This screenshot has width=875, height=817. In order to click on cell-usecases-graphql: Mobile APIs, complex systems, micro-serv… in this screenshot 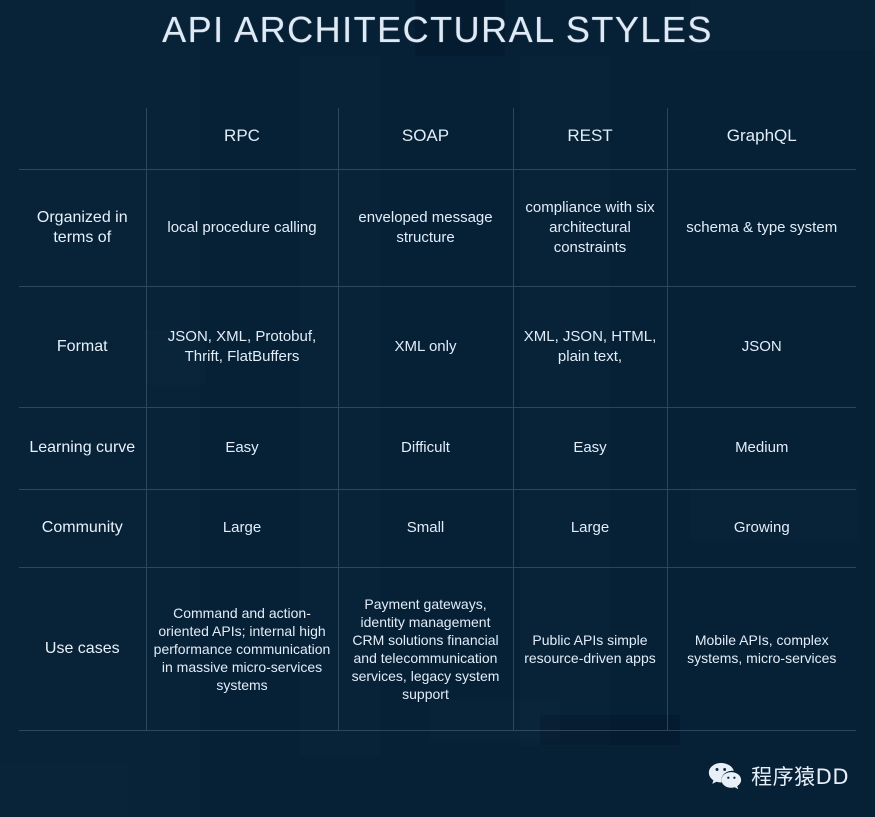, I will do `click(761, 649)`.